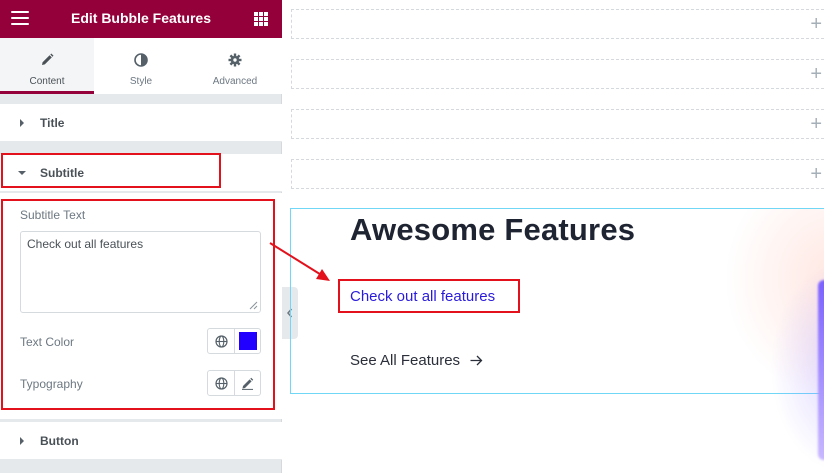 The image size is (824, 473). What do you see at coordinates (22, 173) in the screenshot?
I see `caret-down-icon` at bounding box center [22, 173].